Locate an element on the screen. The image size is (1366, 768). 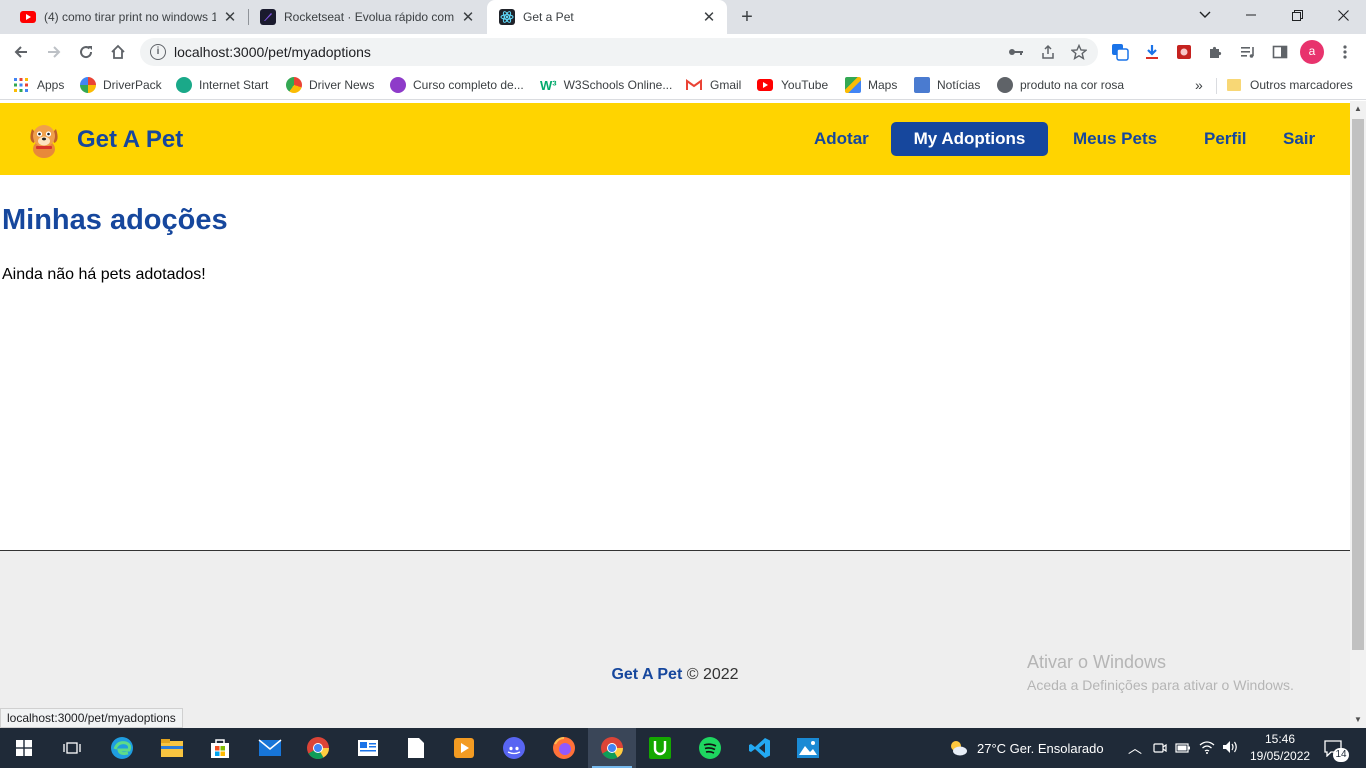
key-icon is located at coordinates (1016, 52).